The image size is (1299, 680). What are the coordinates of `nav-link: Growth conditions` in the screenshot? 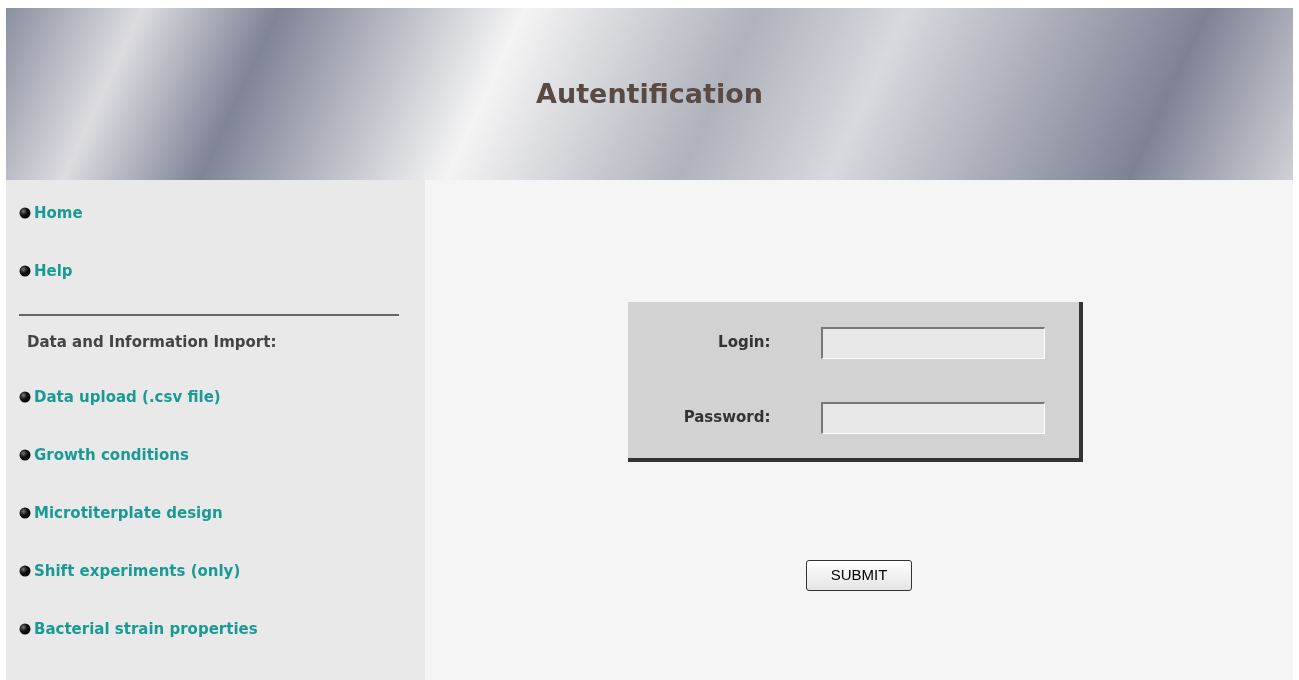 It's located at (111, 455).